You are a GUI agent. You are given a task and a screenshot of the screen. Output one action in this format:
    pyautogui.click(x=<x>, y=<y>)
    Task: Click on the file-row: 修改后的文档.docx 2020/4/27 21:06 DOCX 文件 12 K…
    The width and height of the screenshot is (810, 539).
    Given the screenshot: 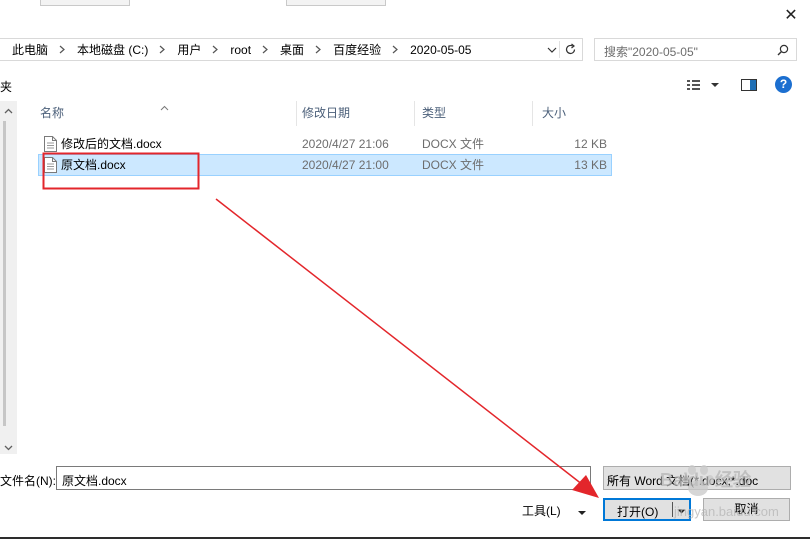 What is the action you would take?
    pyautogui.click(x=325, y=144)
    